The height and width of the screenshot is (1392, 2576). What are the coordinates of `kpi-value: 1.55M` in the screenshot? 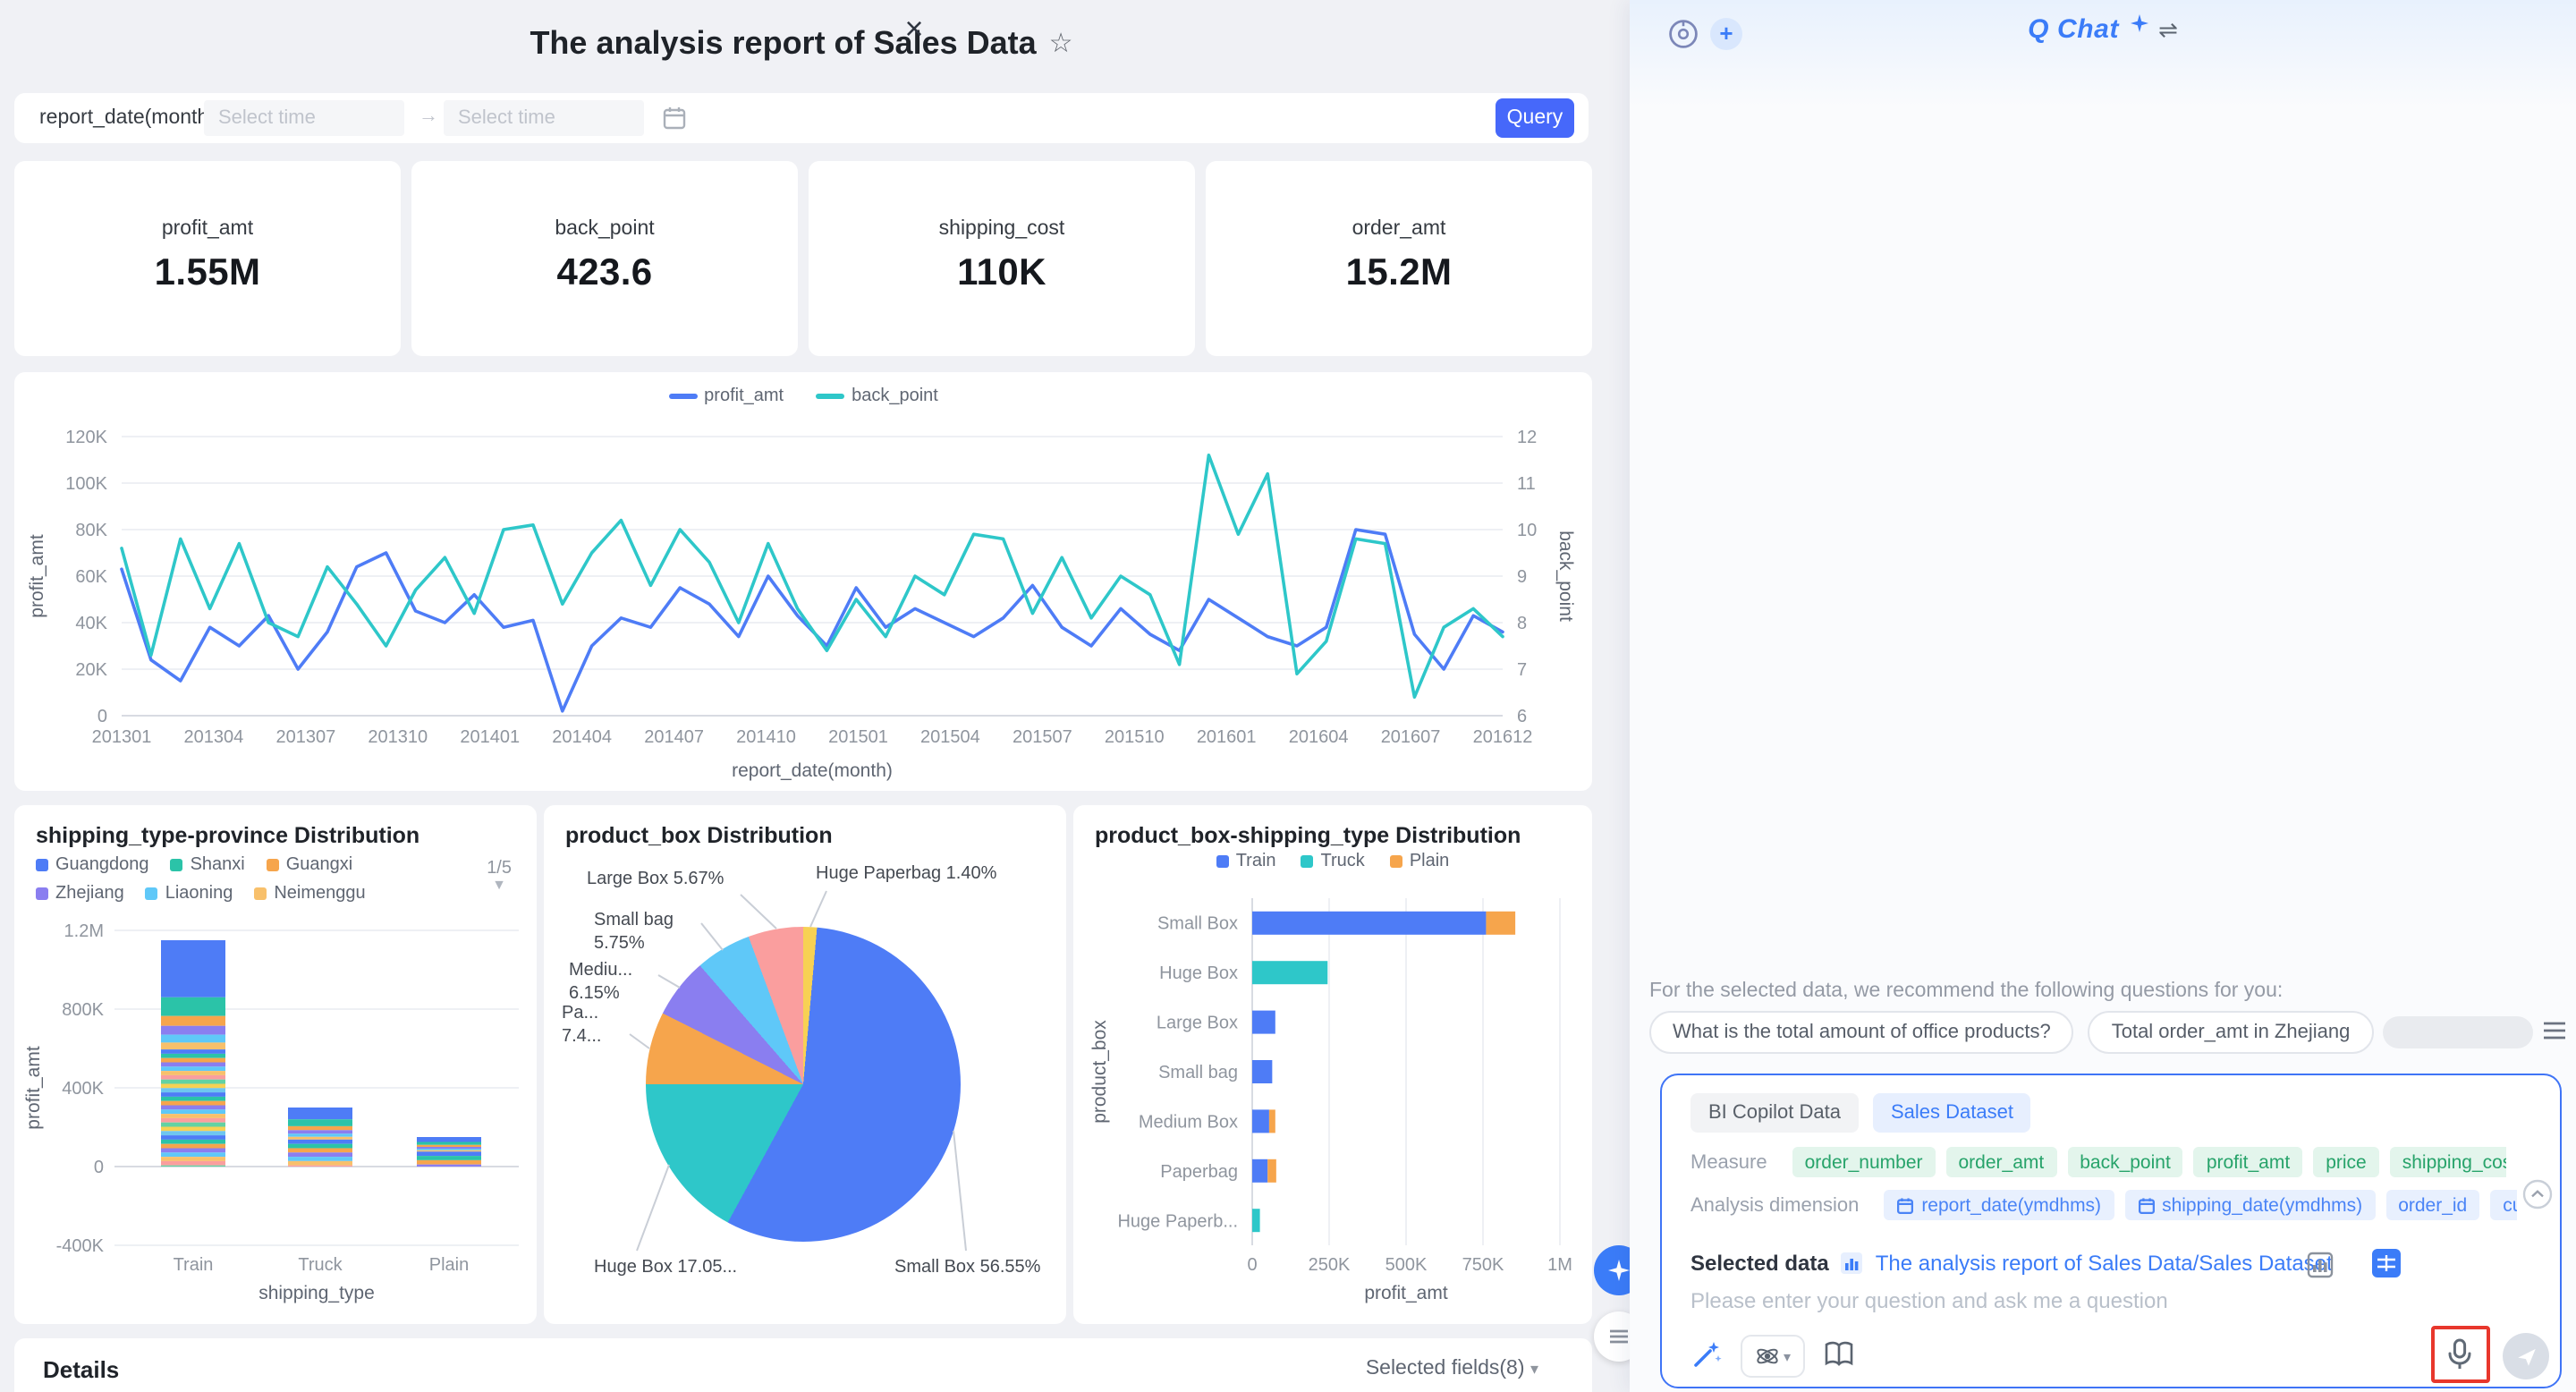 It's located at (207, 272).